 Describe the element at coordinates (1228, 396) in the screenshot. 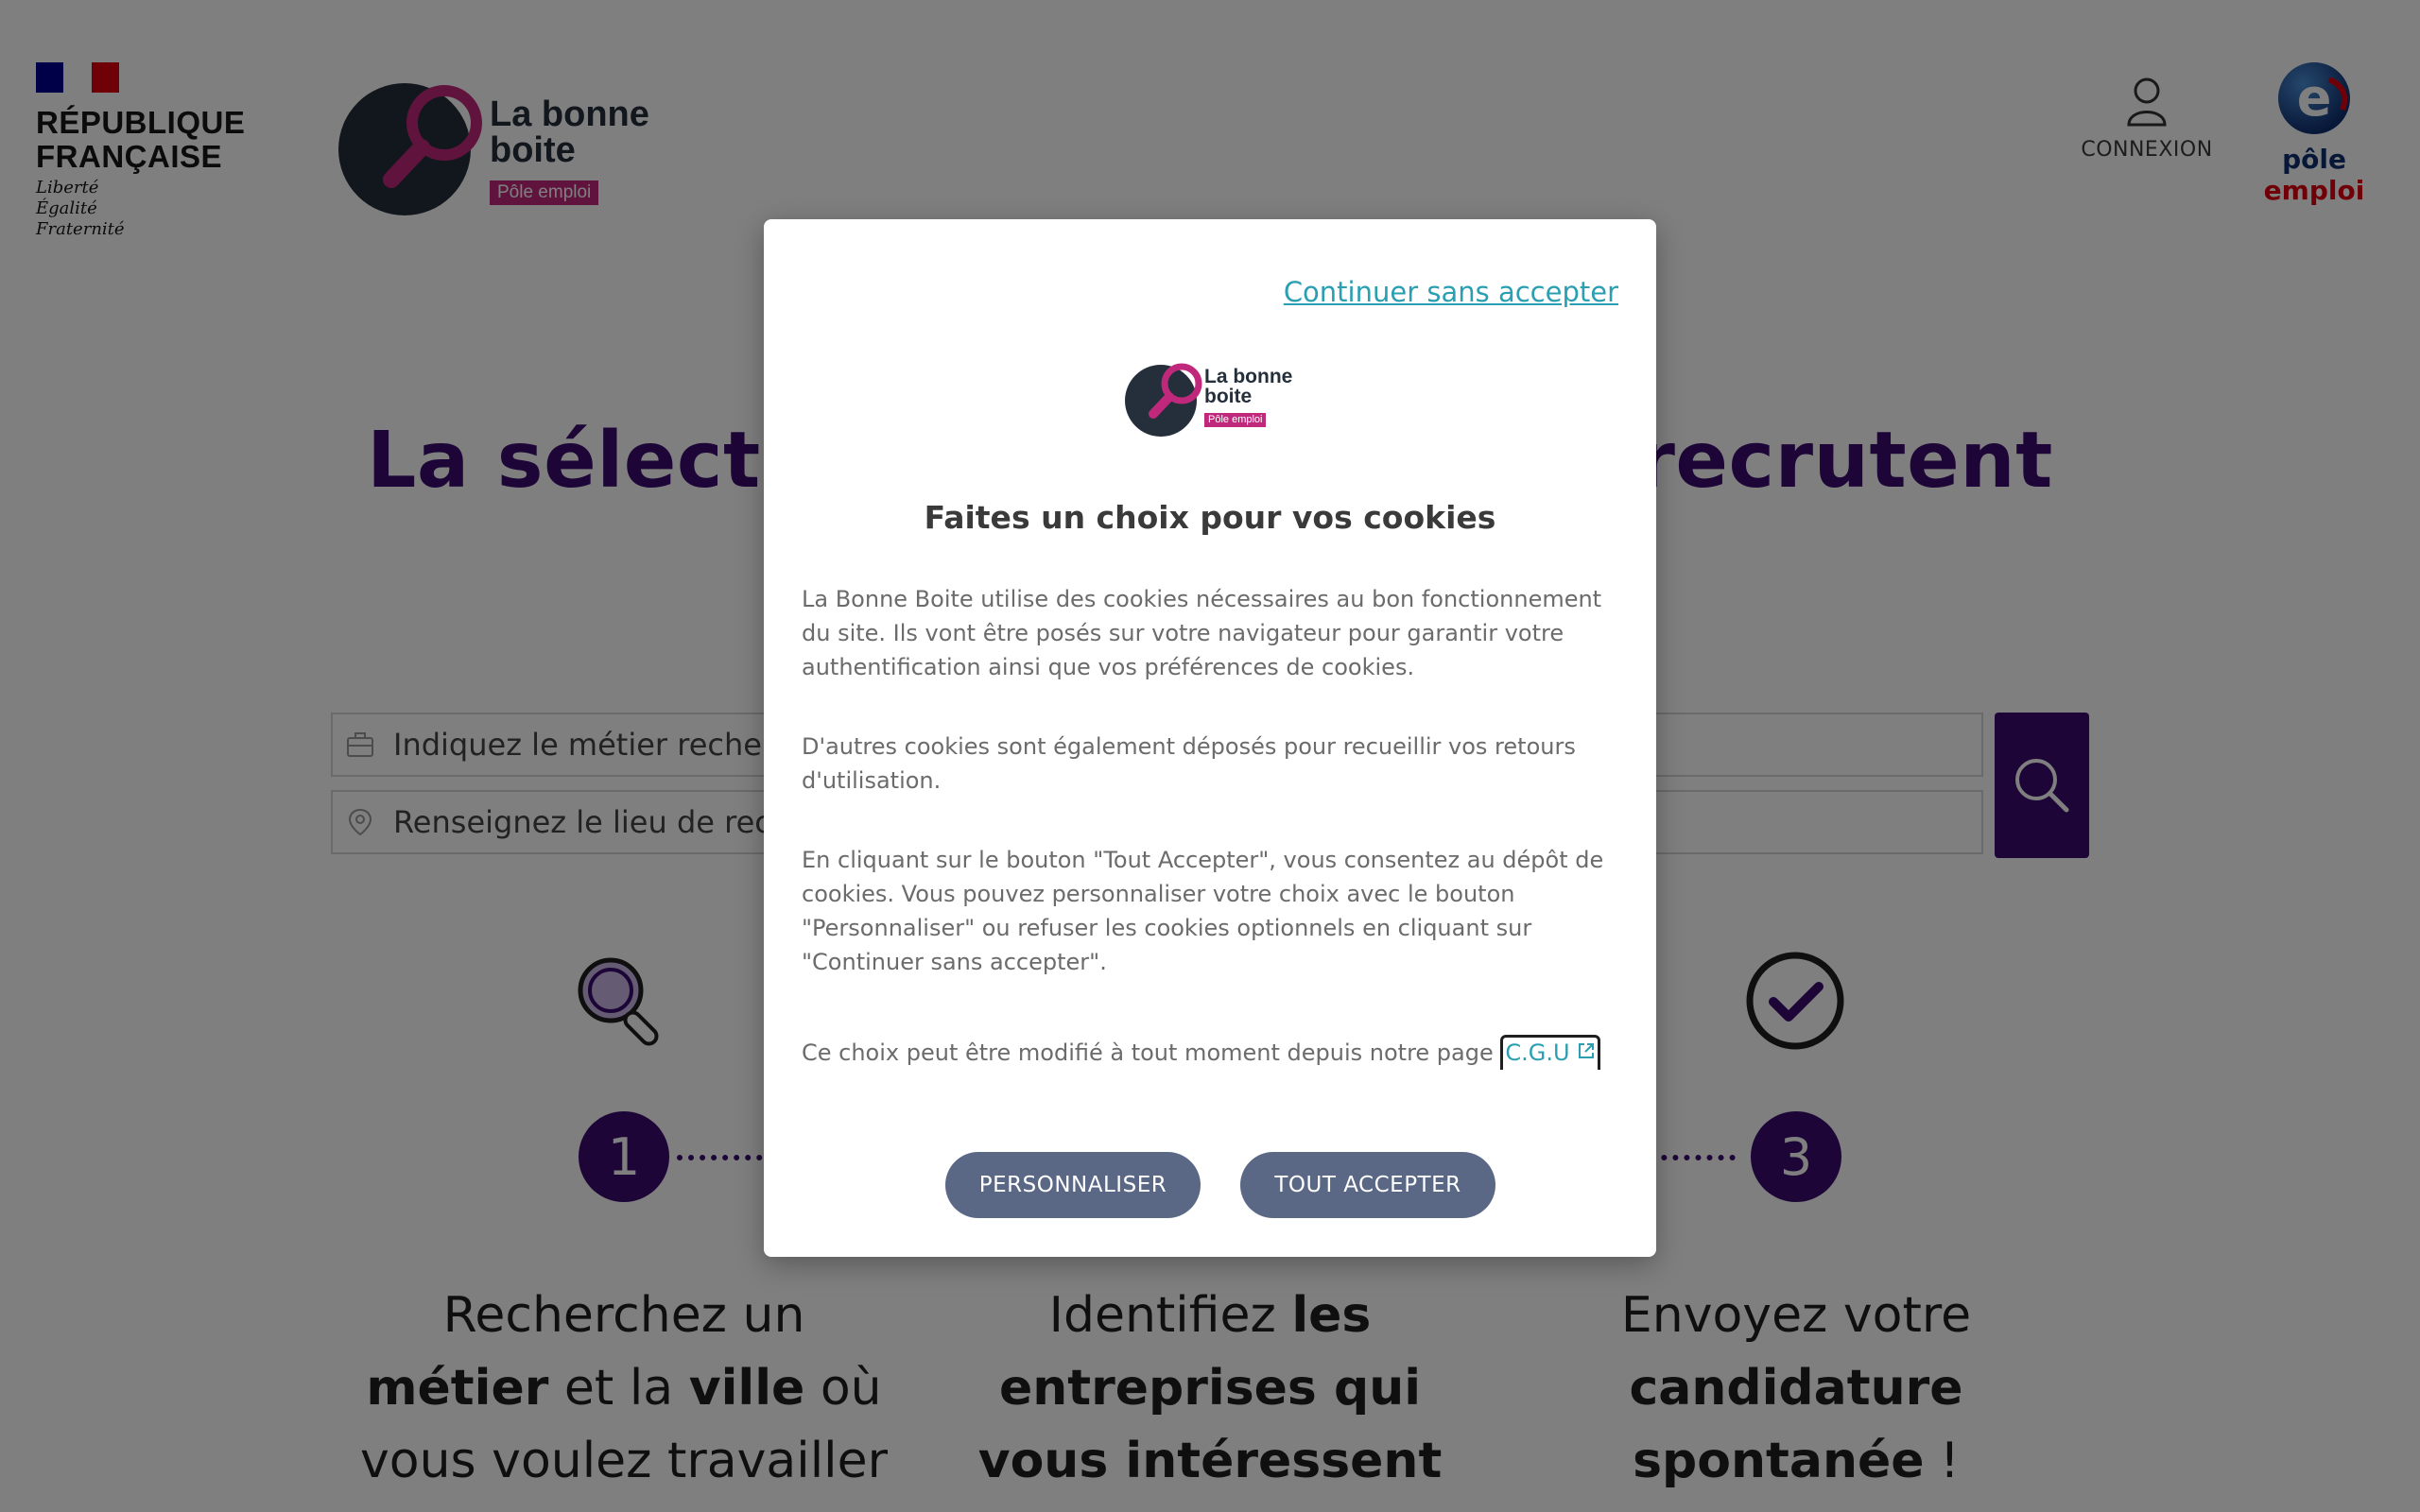

I see `modal-logo-line2: boite` at that location.